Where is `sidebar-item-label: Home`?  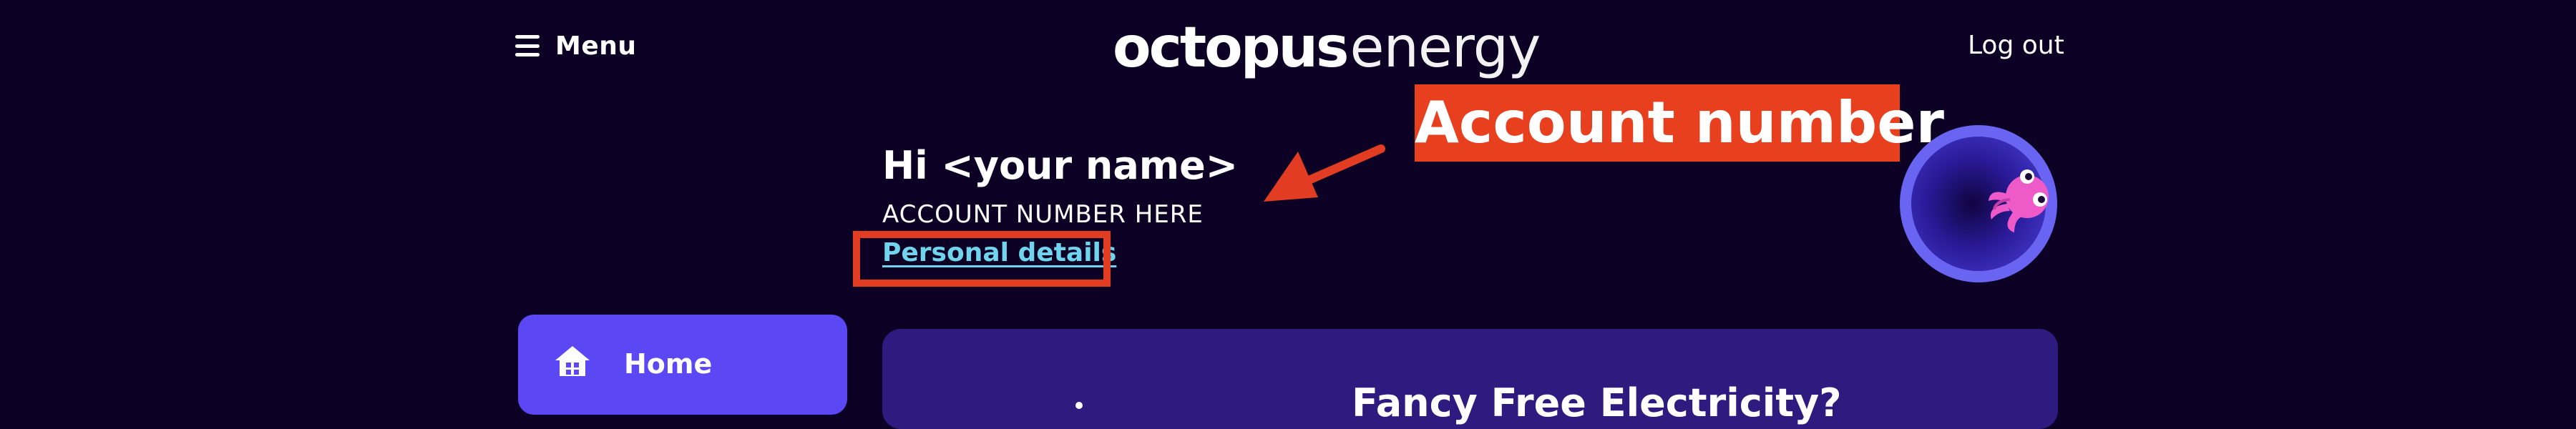 sidebar-item-label: Home is located at coordinates (668, 364).